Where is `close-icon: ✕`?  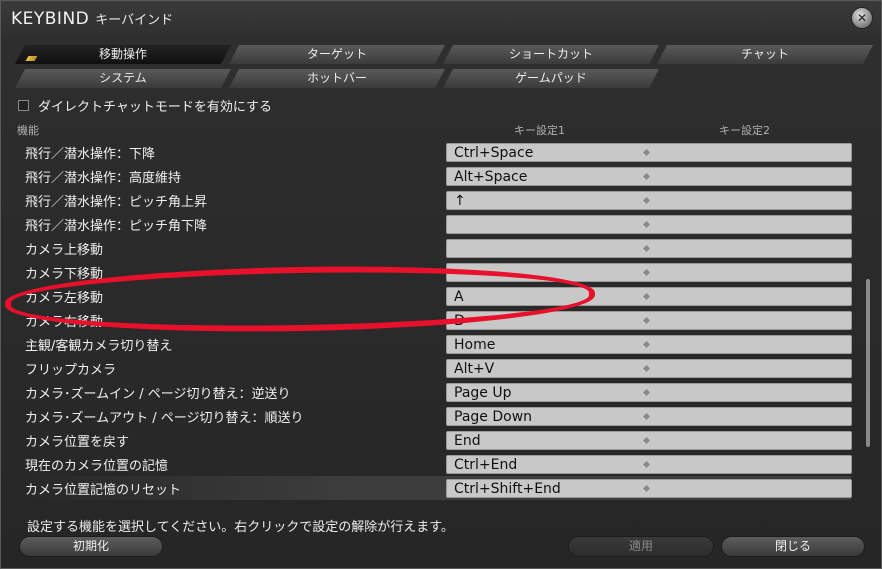
close-icon: ✕ is located at coordinates (862, 18).